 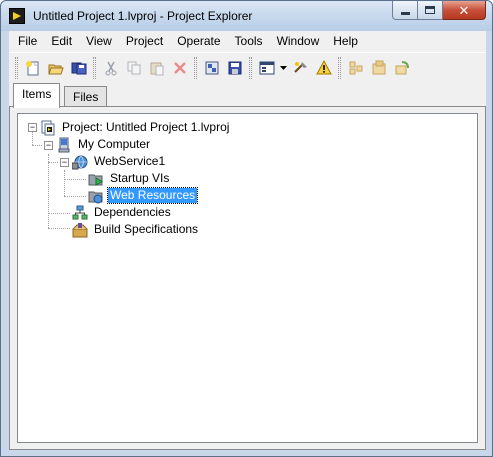 What do you see at coordinates (32, 127) in the screenshot?
I see `expander-project: −` at bounding box center [32, 127].